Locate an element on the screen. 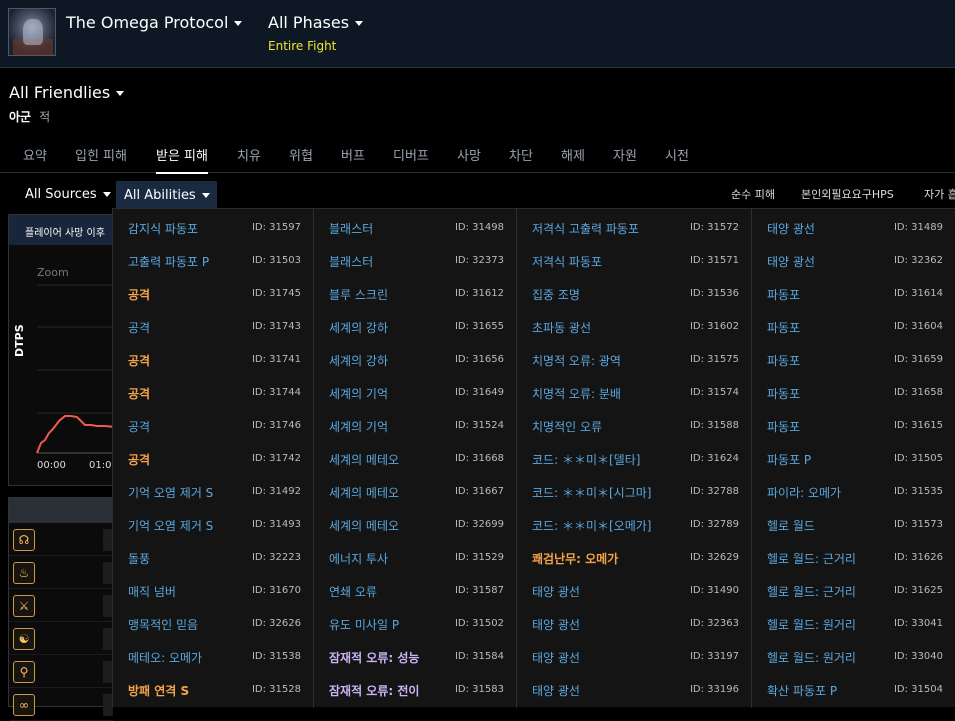  filter-enemies: 적 is located at coordinates (44, 117).